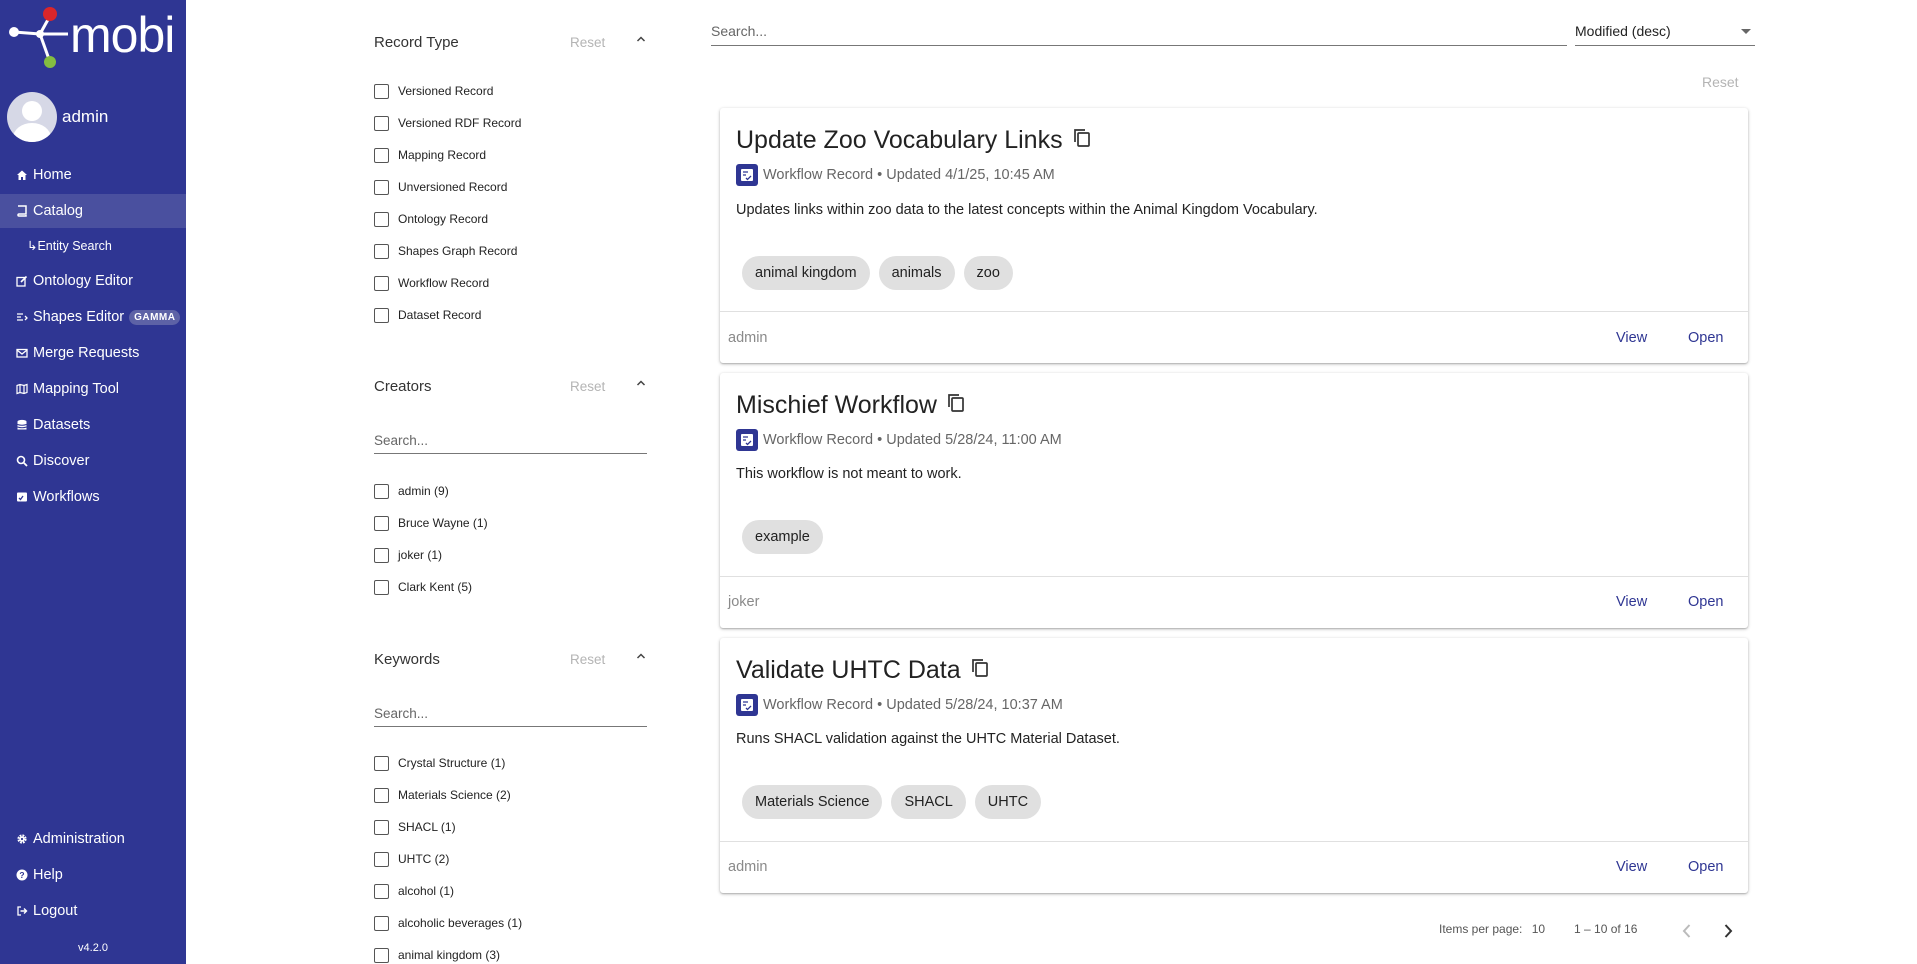 This screenshot has height=964, width=1917. I want to click on creator-option: Clark Kent (5), so click(423, 587).